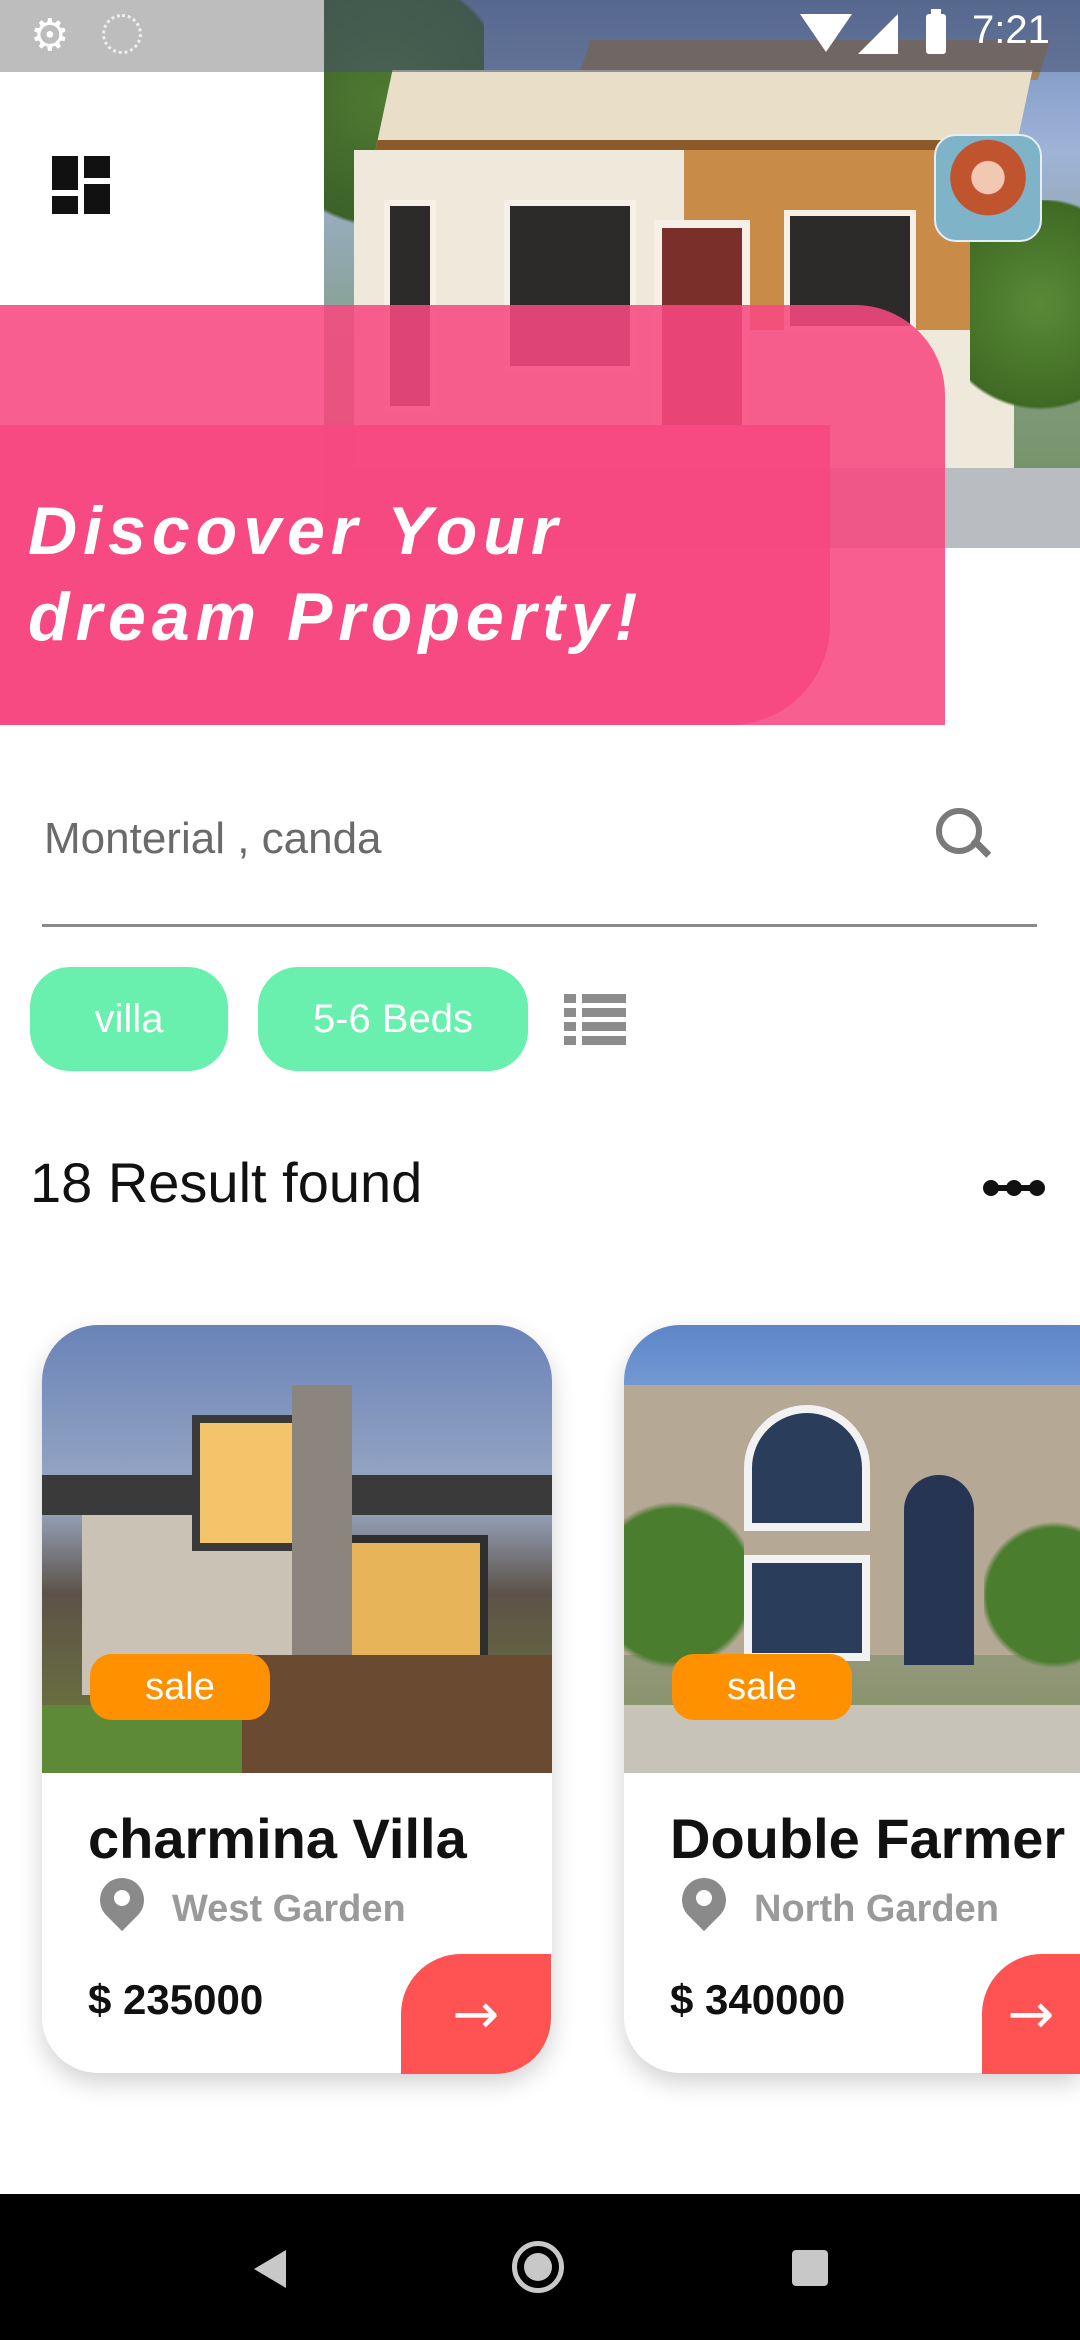 The image size is (1080, 2340). Describe the element at coordinates (595, 1019) in the screenshot. I see `list-icon` at that location.